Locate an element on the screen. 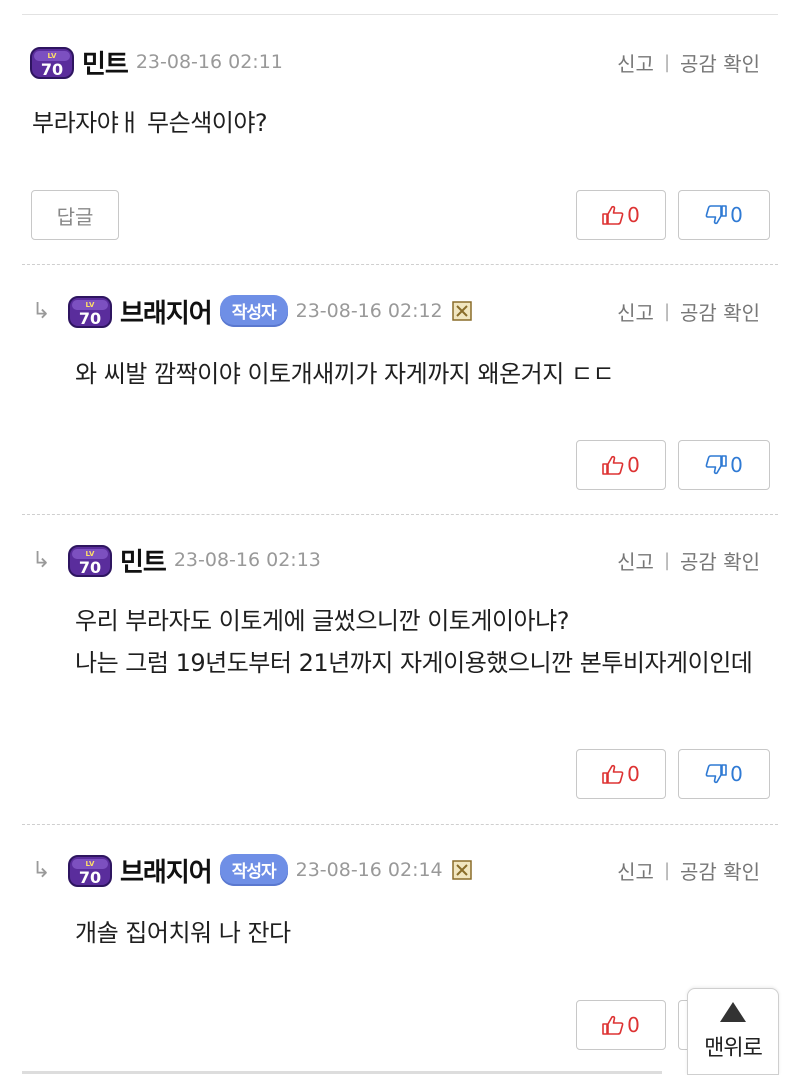  comment-text: 와 씨발 깜짝이야 이토개새끼가 자게까지 왜온거지 ㄷㄷ is located at coordinates (345, 374).